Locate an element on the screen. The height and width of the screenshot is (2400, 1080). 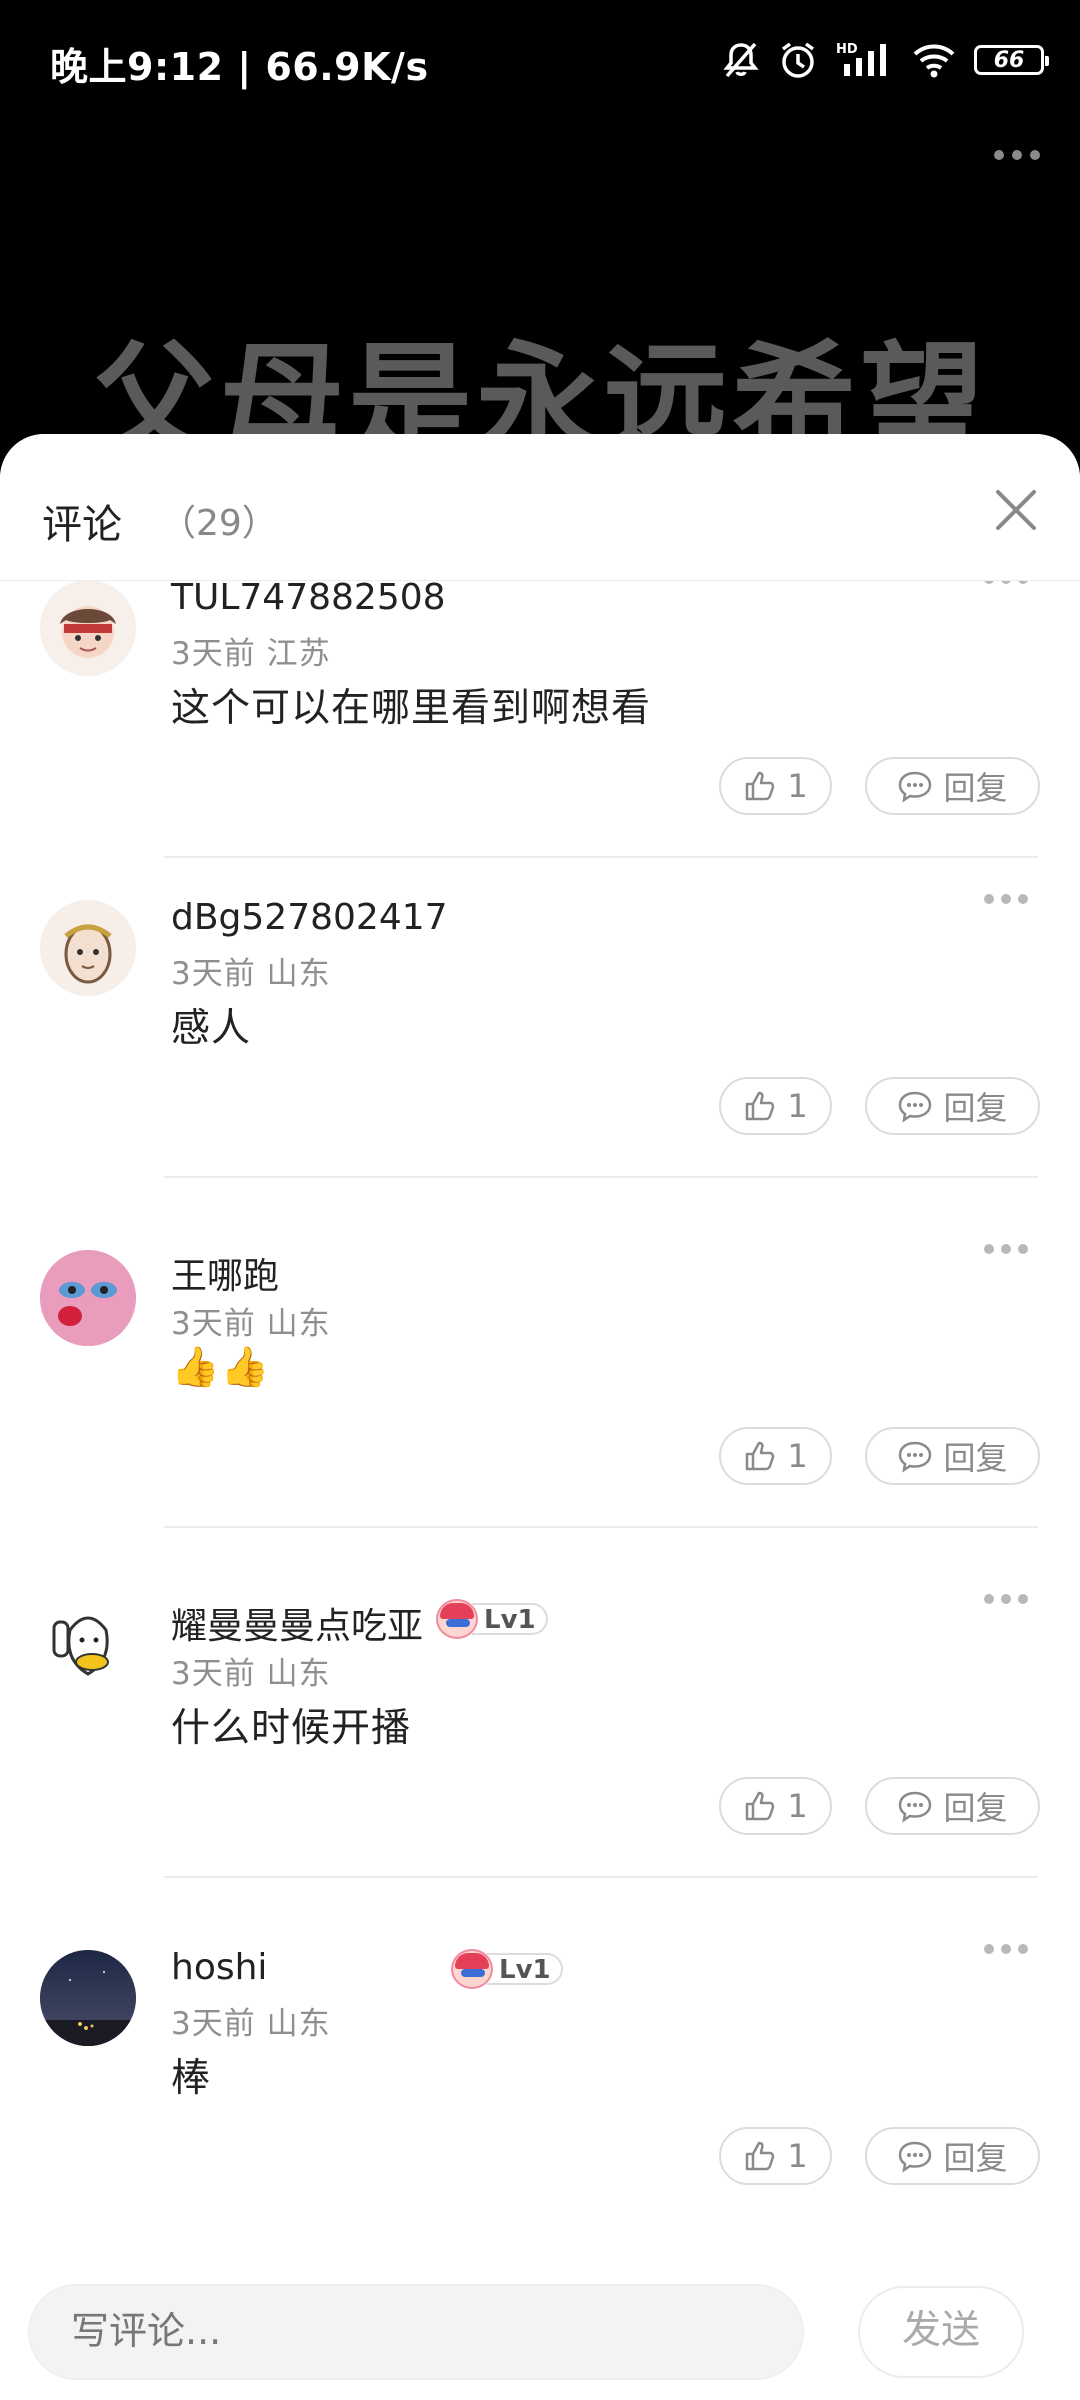
comment-username: TUL747882508 is located at coordinates (308, 599).